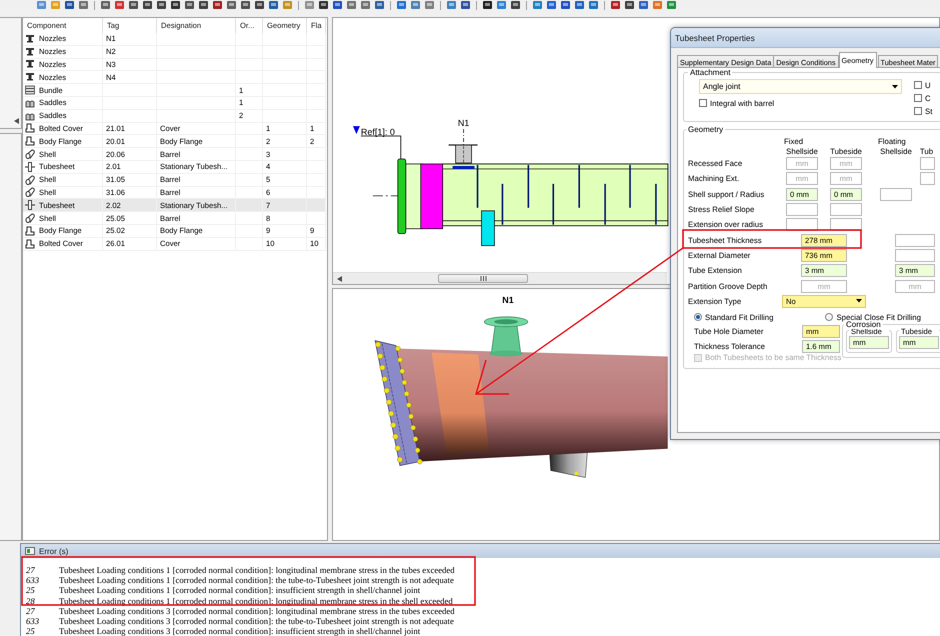 The height and width of the screenshot is (636, 940). I want to click on window-title: Error (s), so click(53, 551).